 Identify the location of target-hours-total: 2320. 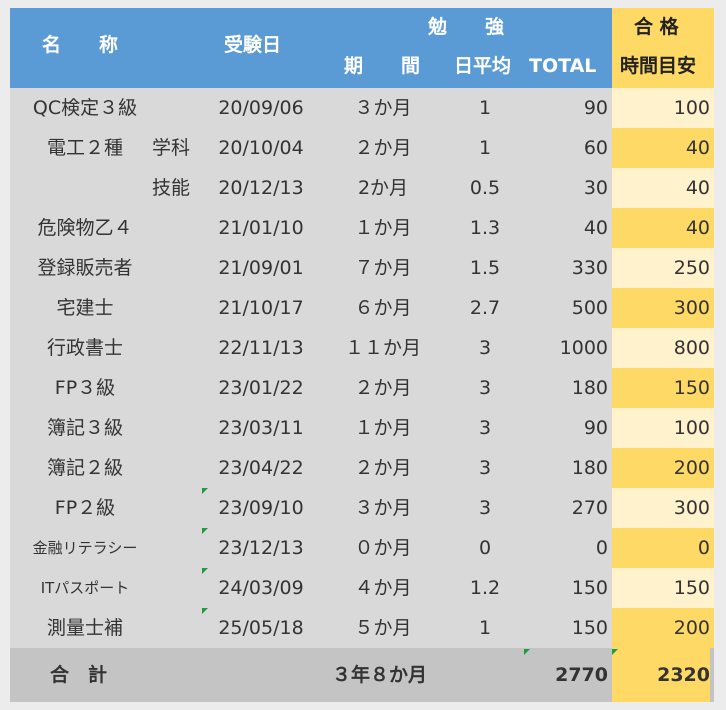
(661, 675).